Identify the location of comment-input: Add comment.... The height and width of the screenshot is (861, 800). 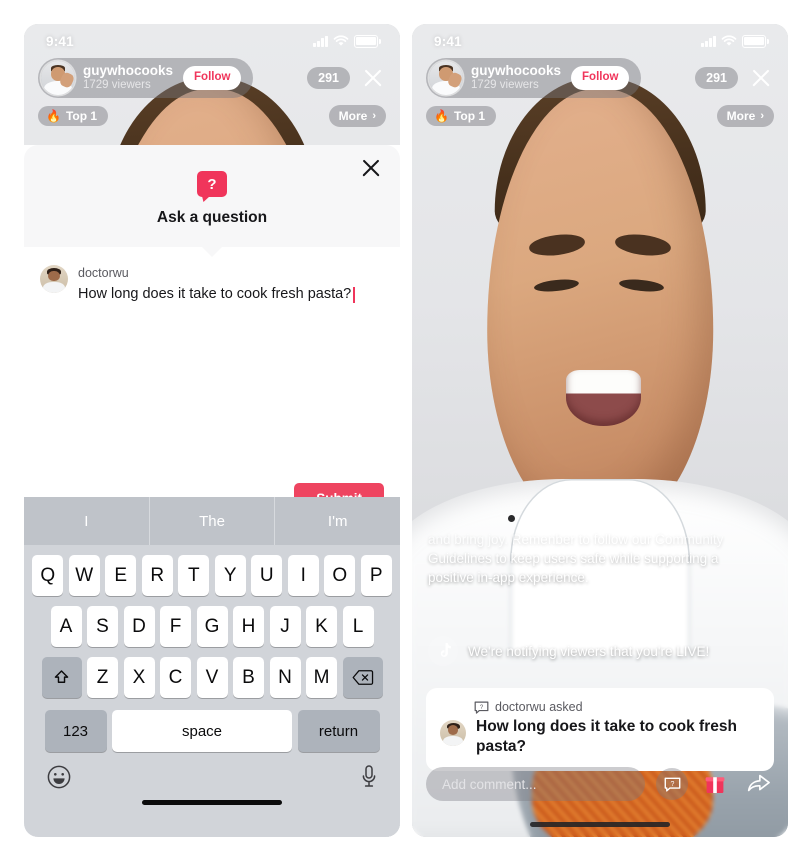
(535, 784).